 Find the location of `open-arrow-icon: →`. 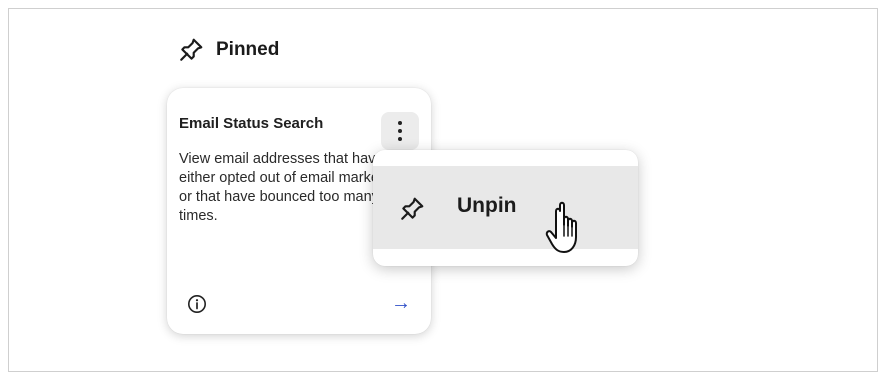

open-arrow-icon: → is located at coordinates (401, 303).